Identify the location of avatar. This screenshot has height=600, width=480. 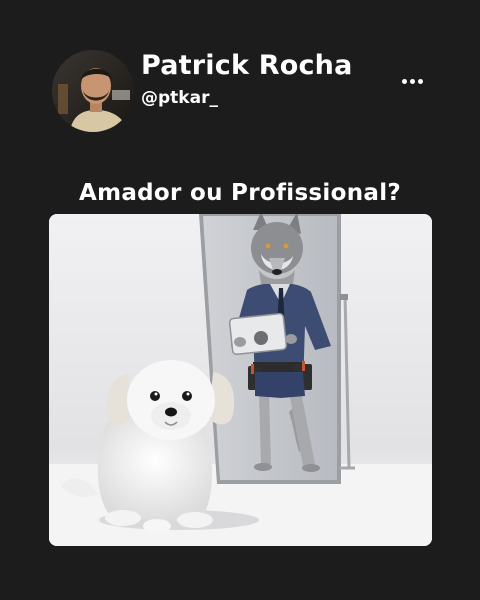
(93, 91).